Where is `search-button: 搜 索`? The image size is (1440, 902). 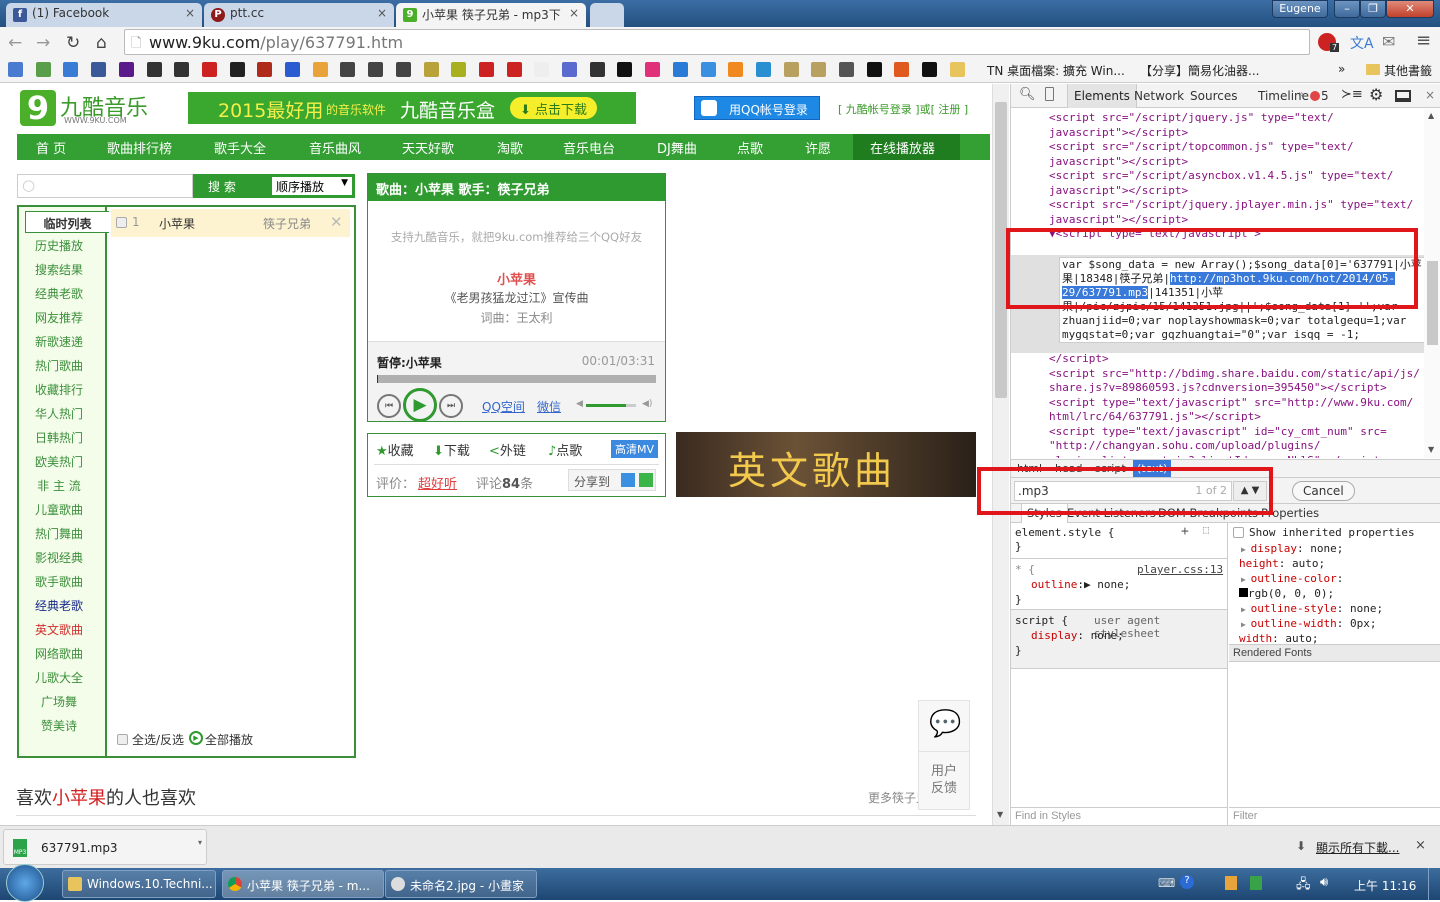
search-button: 搜 索 is located at coordinates (222, 186).